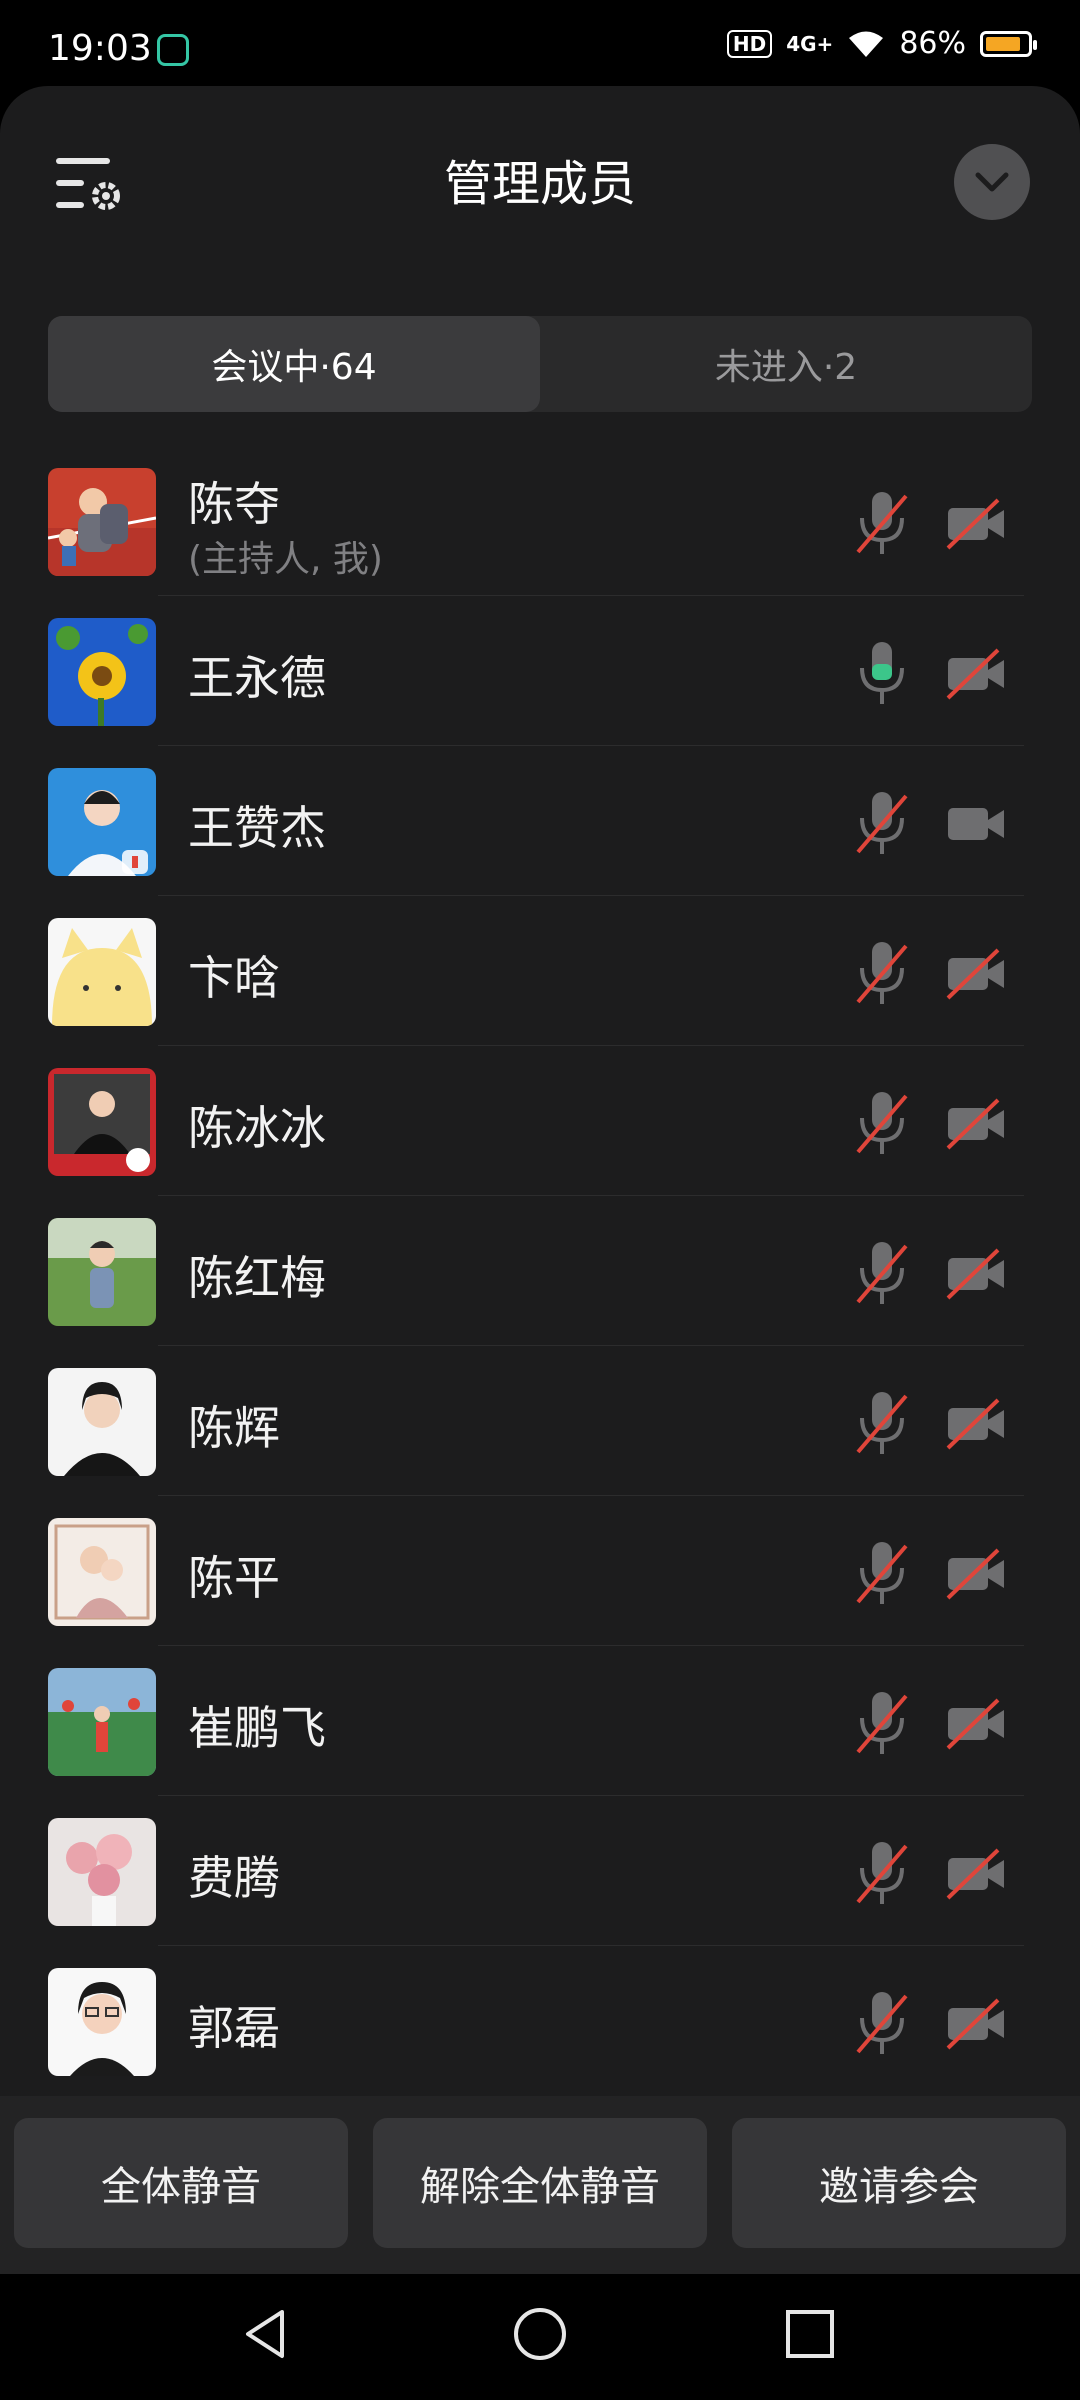 The width and height of the screenshot is (1080, 2400). What do you see at coordinates (266, 2334) in the screenshot?
I see `triangle-back-icon` at bounding box center [266, 2334].